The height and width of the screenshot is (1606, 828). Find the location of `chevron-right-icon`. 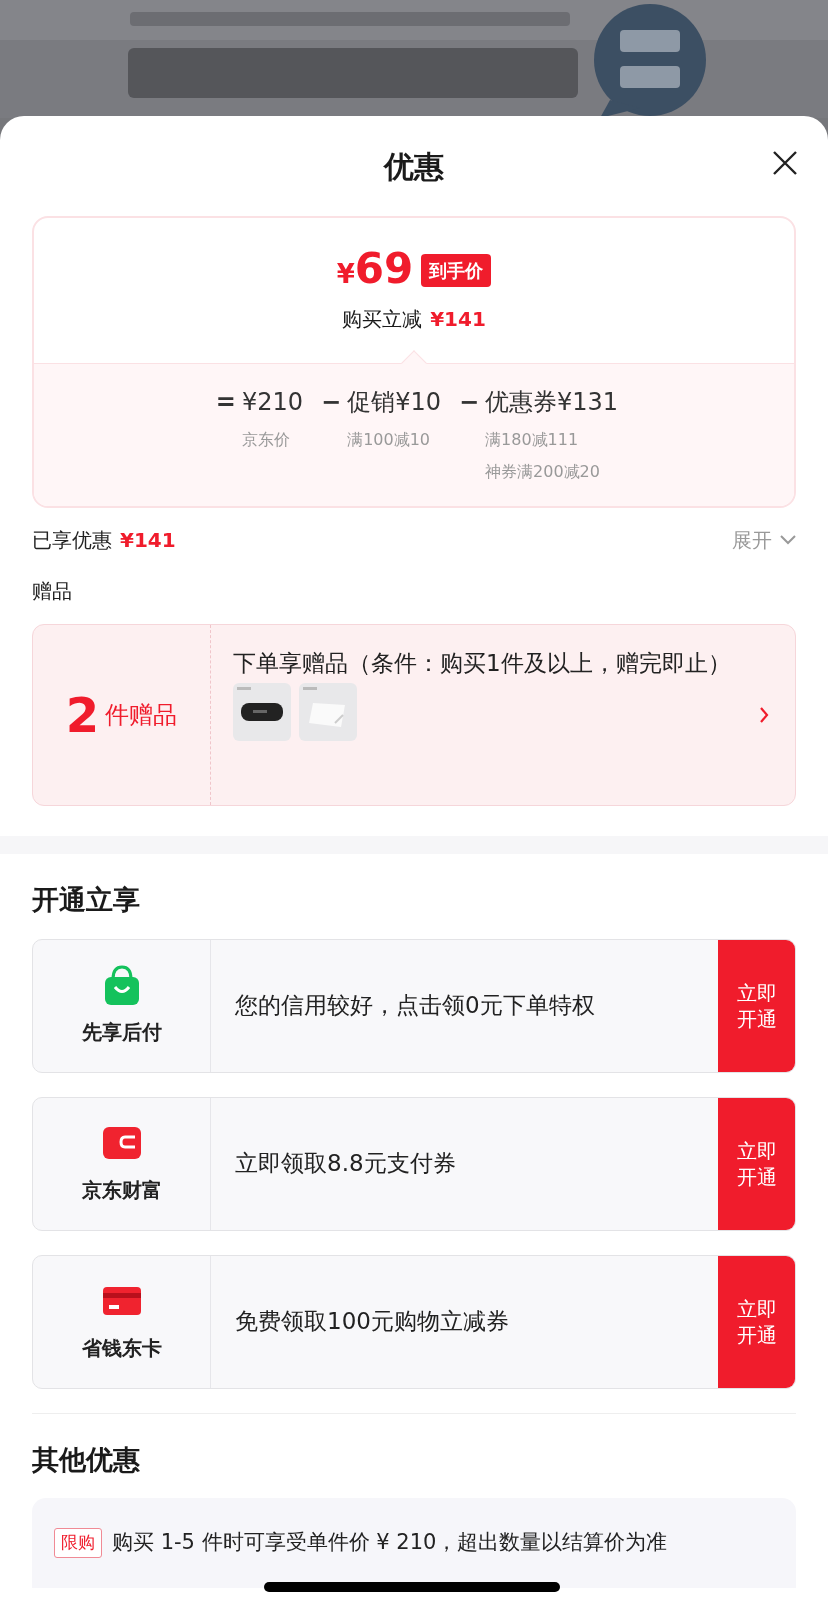

chevron-right-icon is located at coordinates (764, 715).